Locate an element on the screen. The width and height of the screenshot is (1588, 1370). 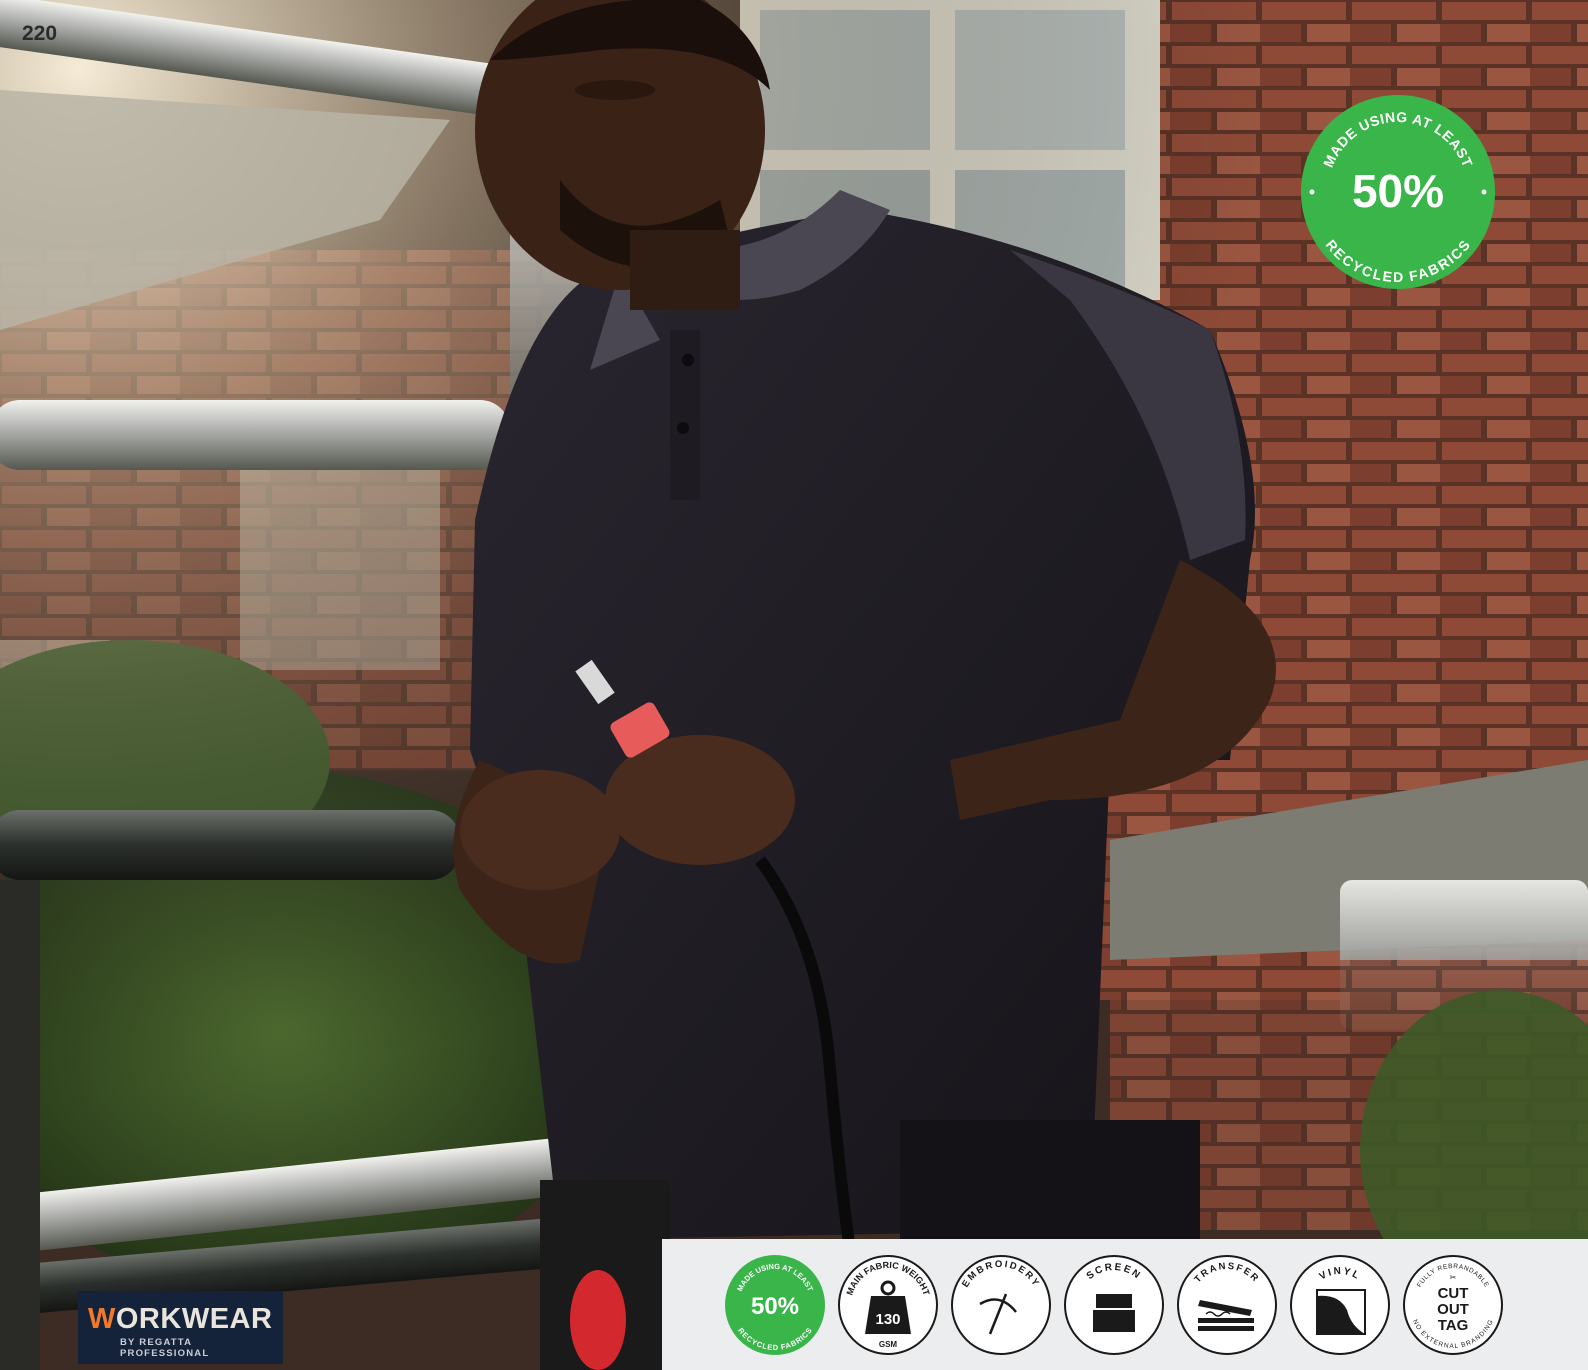
logo-first-letter: W is located at coordinates (102, 1319).